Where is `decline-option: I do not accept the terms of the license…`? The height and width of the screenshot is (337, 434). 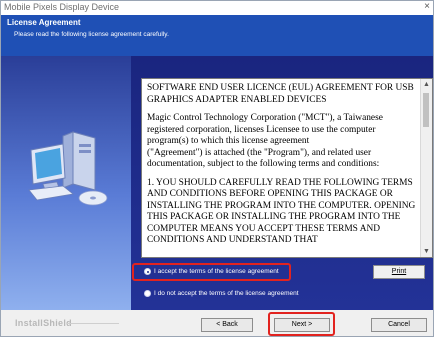
decline-option: I do not accept the terms of the license… is located at coordinates (221, 293).